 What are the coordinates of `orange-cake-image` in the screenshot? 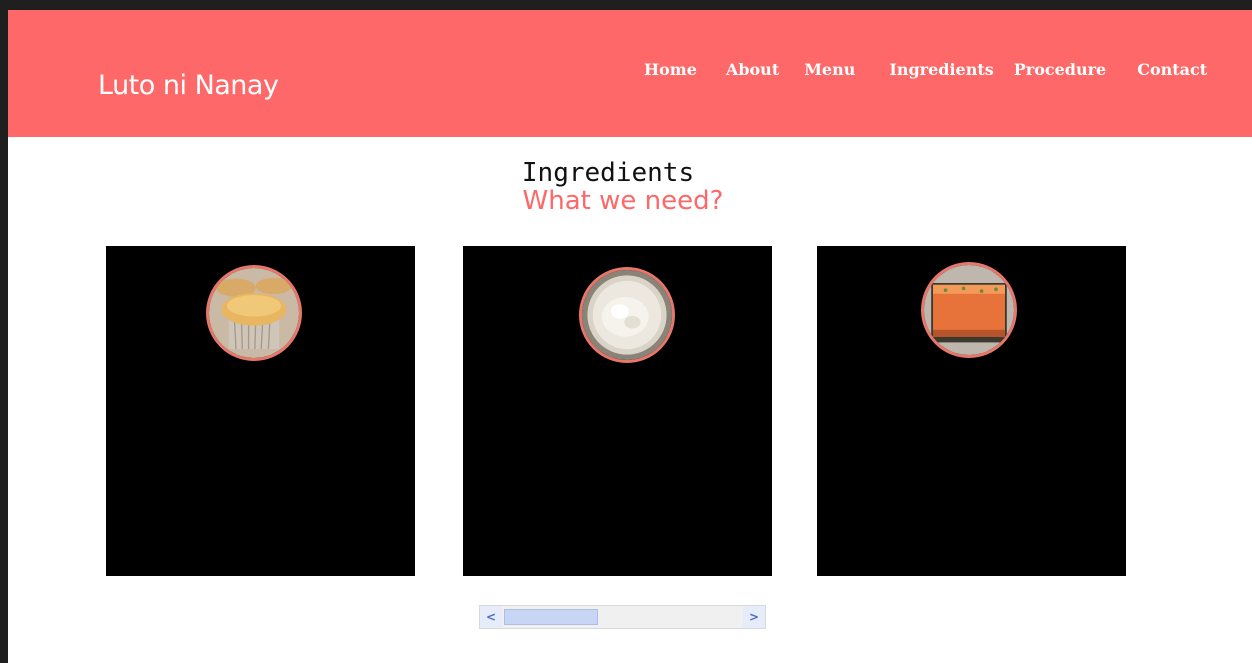 It's located at (969, 310).